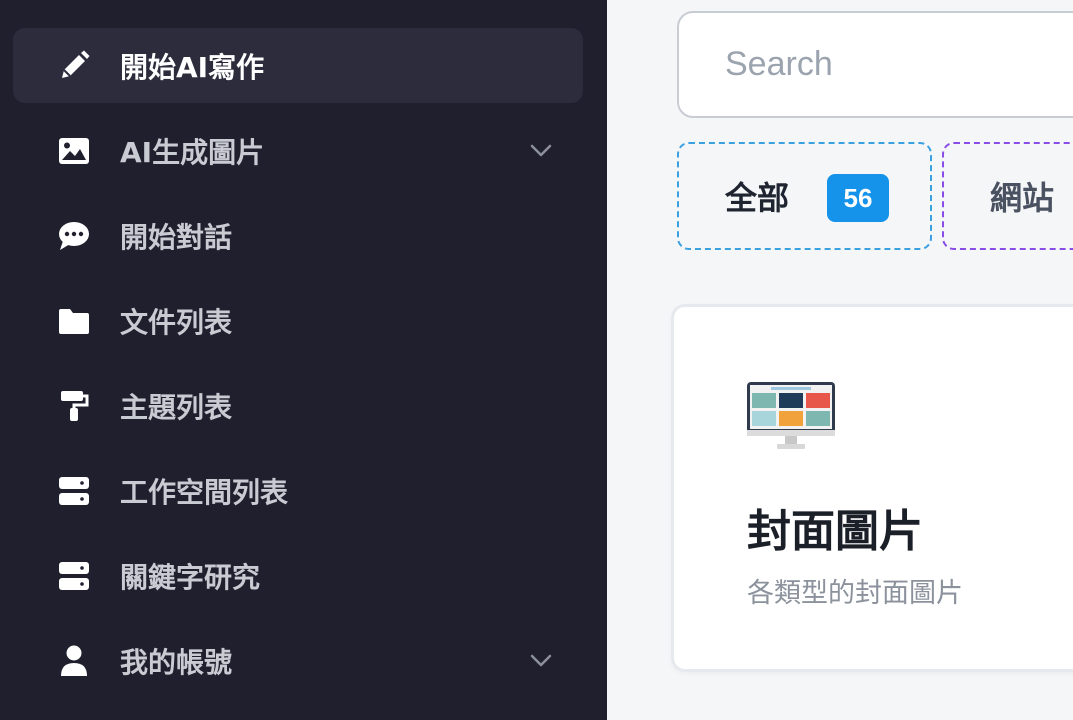 This screenshot has width=1073, height=720. What do you see at coordinates (1022, 198) in the screenshot?
I see `filter-label: 網站` at bounding box center [1022, 198].